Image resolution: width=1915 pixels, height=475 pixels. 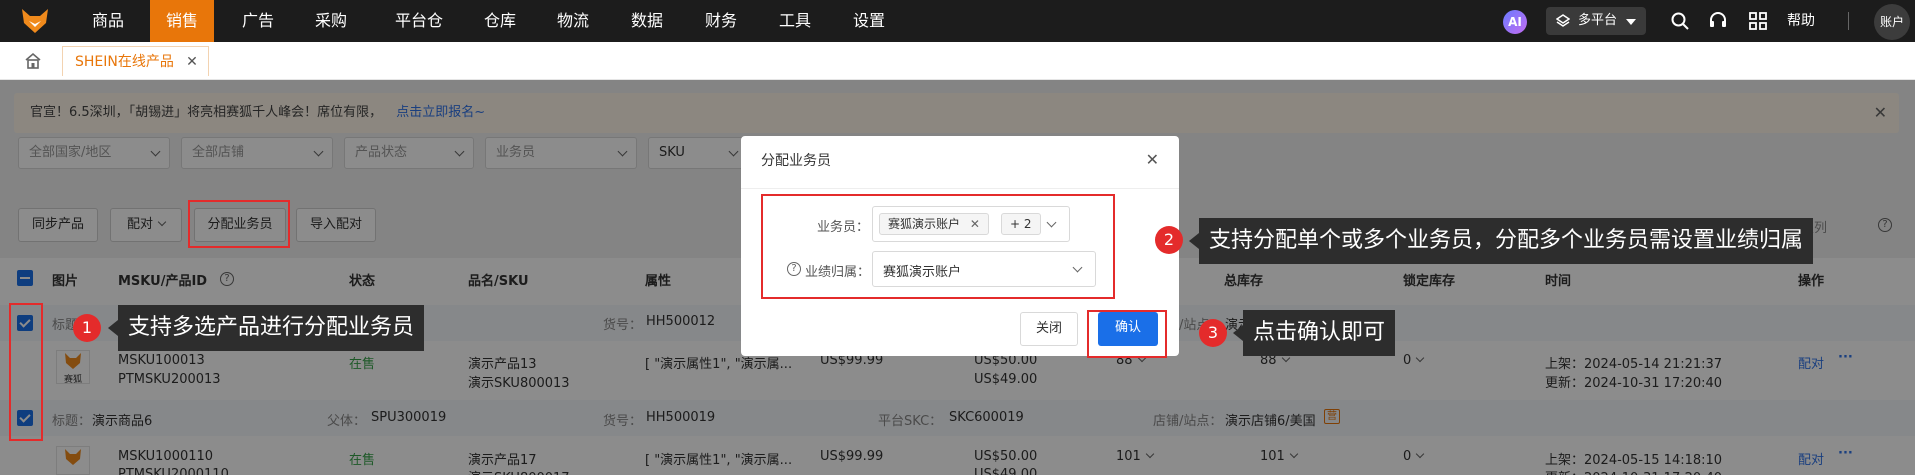 What do you see at coordinates (1501, 241) in the screenshot?
I see `callout-step-2: 支持分配单个或多个业务员，分配多个业务员需设置业绩归属` at bounding box center [1501, 241].